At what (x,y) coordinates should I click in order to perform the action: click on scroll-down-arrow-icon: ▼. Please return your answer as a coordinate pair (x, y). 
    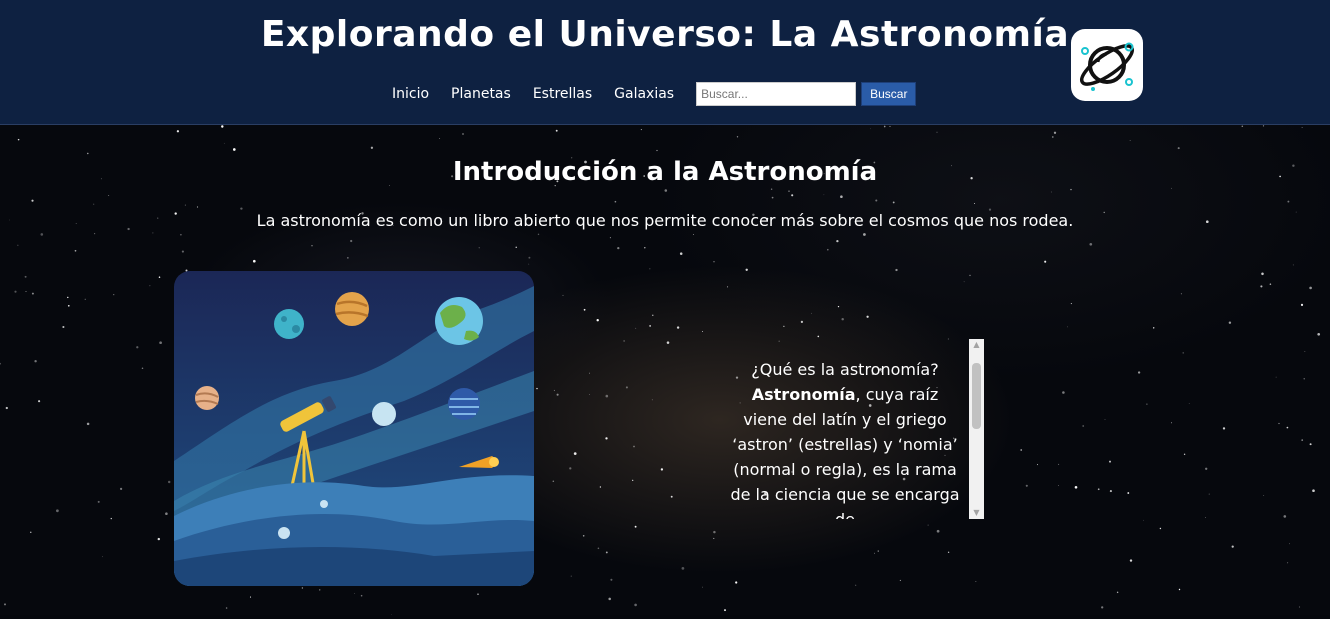
    Looking at the image, I should click on (976, 513).